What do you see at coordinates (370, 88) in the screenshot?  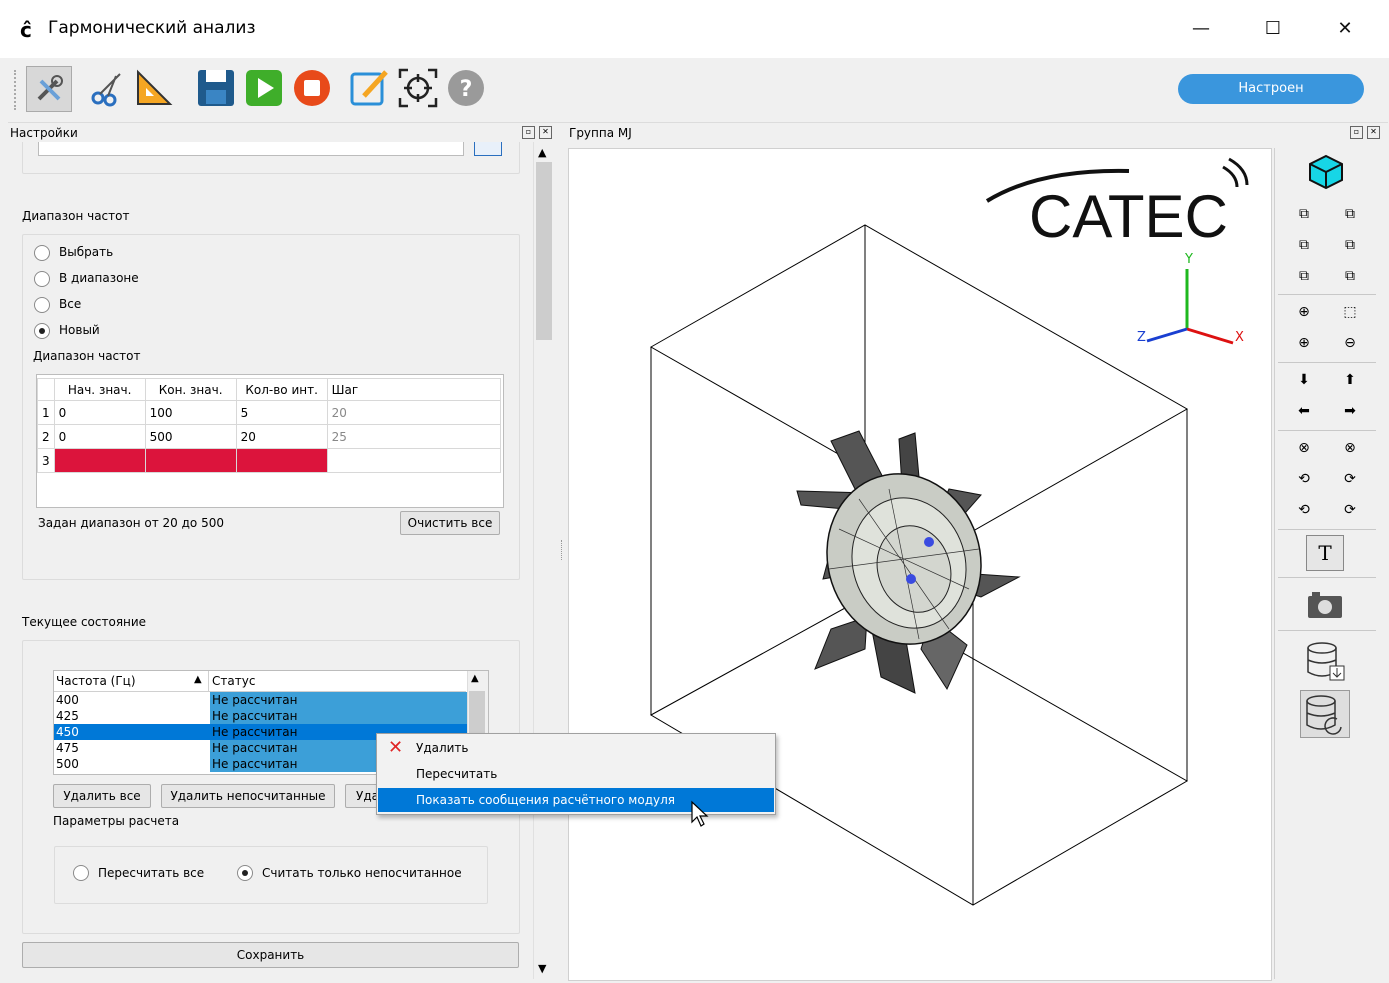 I see `edit-icon` at bounding box center [370, 88].